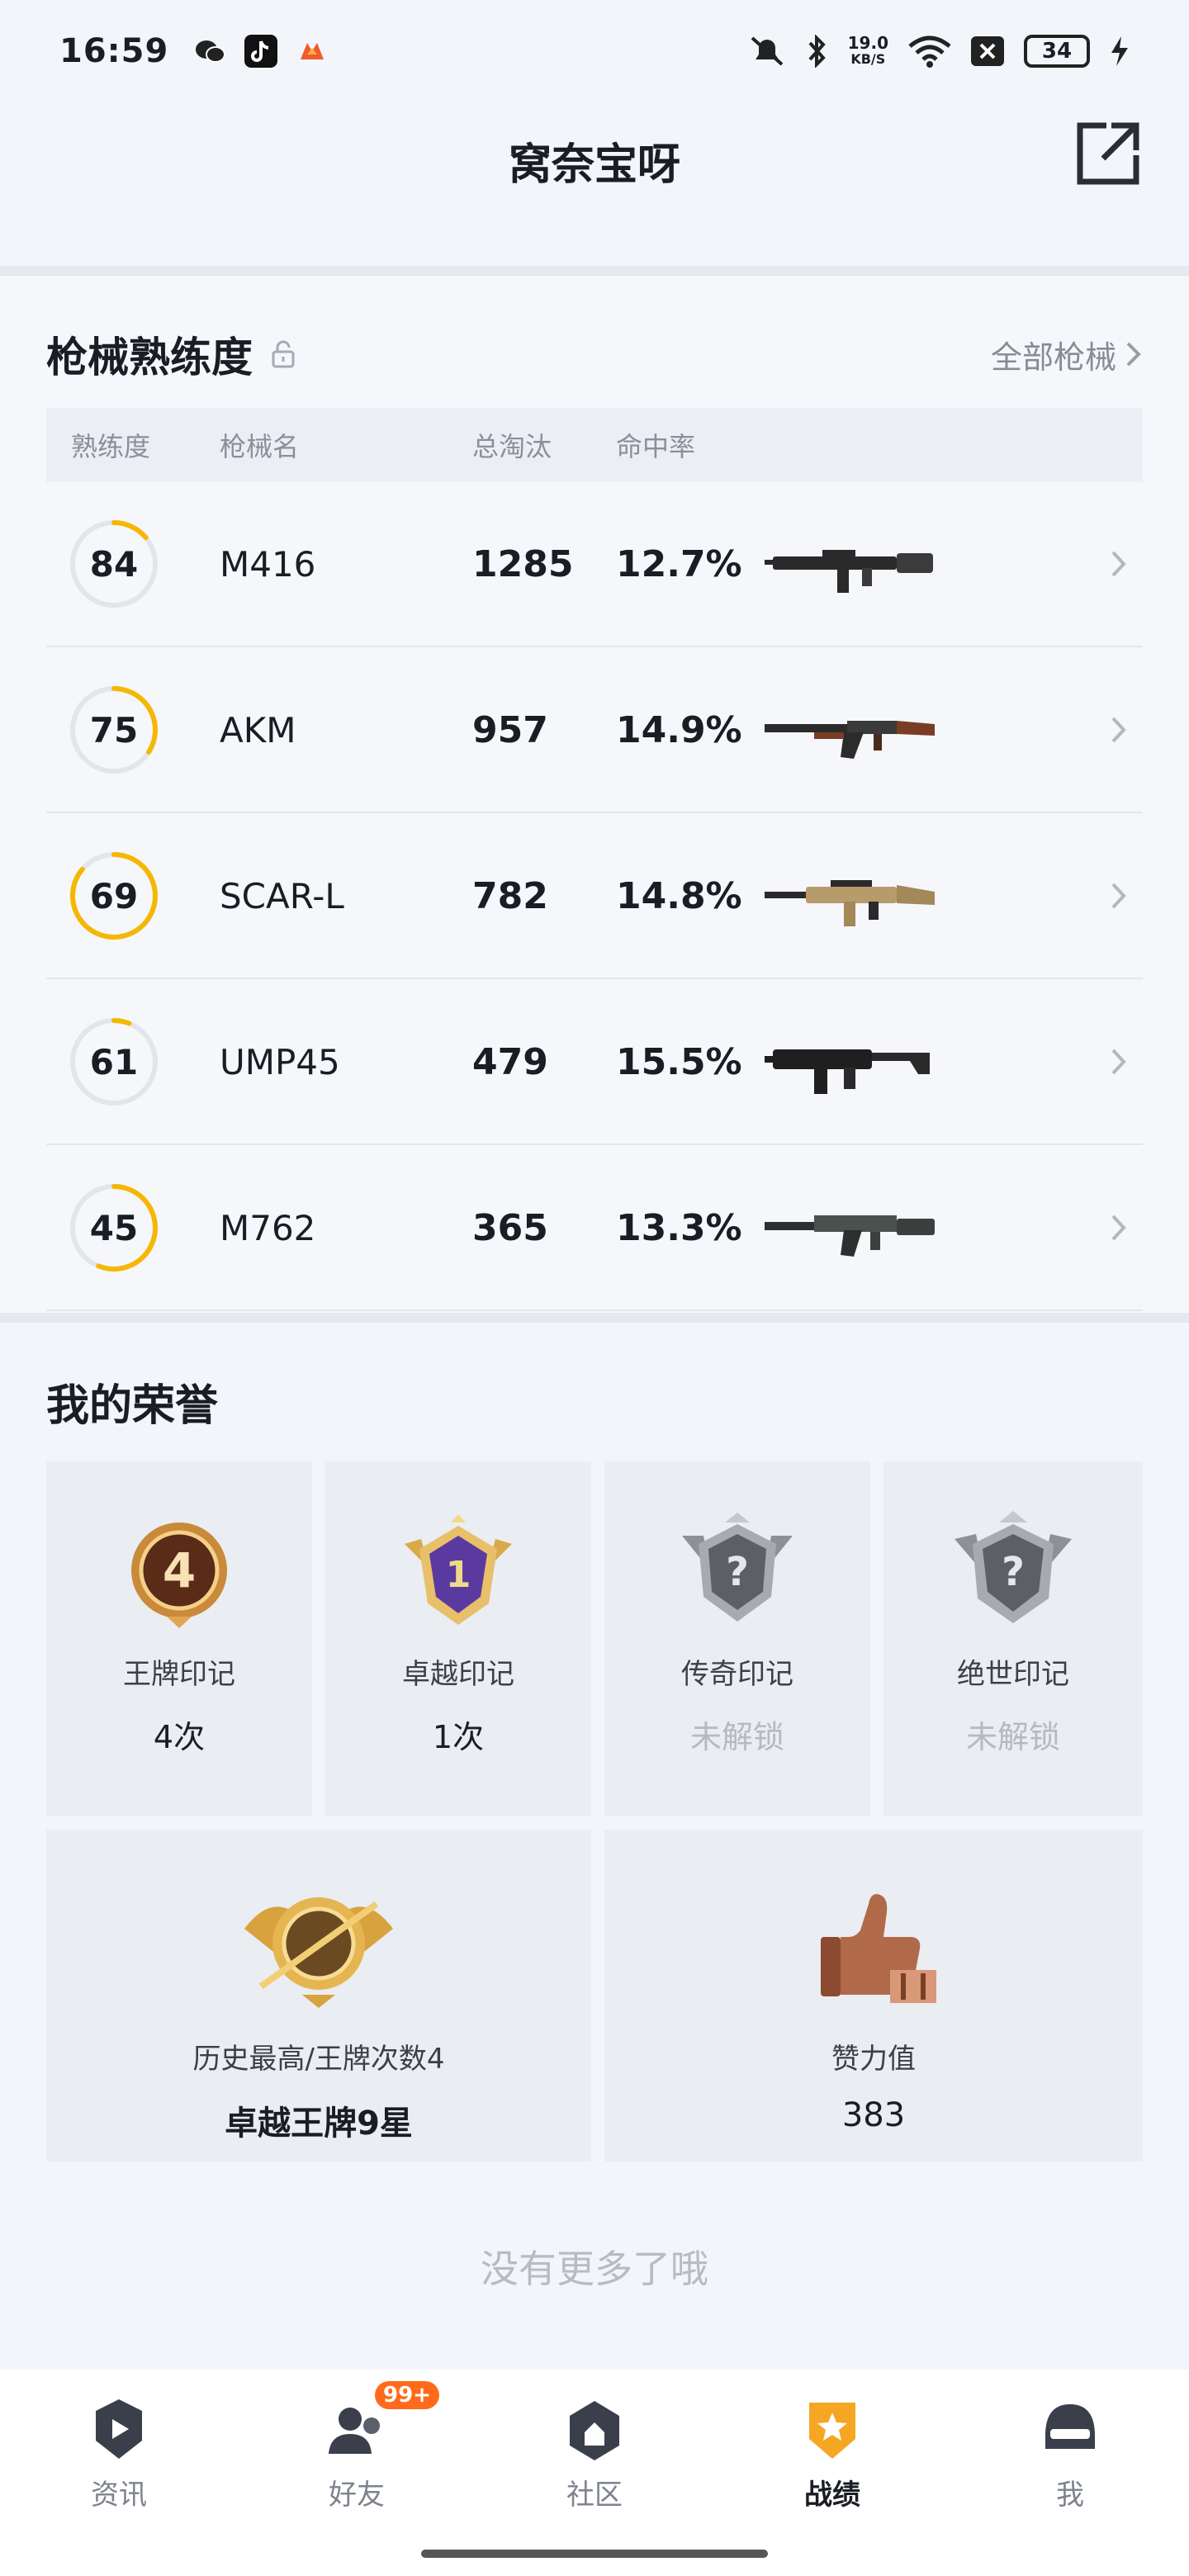  I want to click on honor-label: 王牌印记, so click(179, 1674).